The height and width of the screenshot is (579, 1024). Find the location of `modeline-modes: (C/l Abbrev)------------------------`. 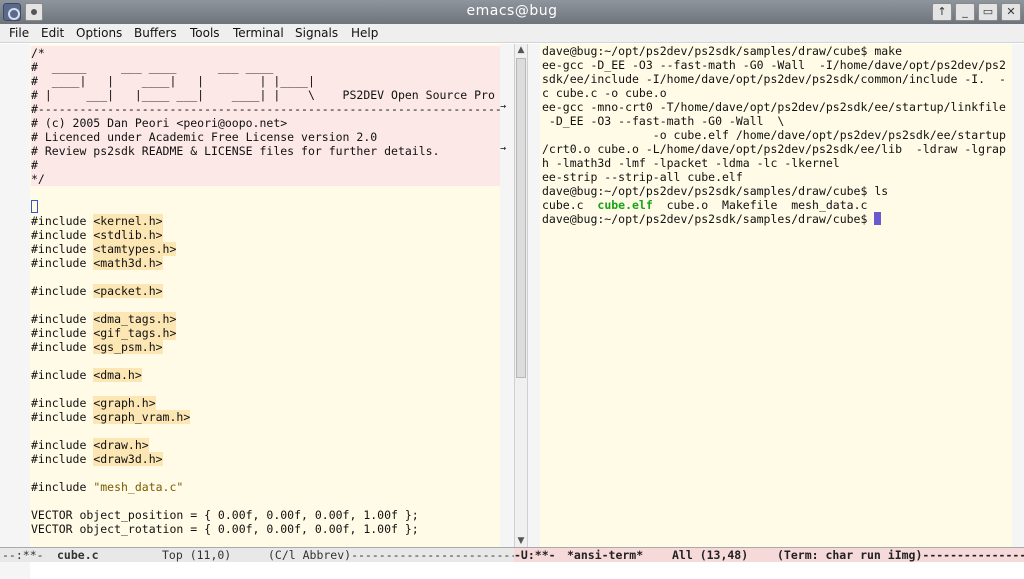

modeline-modes: (C/l Abbrev)------------------------ is located at coordinates (392, 555).